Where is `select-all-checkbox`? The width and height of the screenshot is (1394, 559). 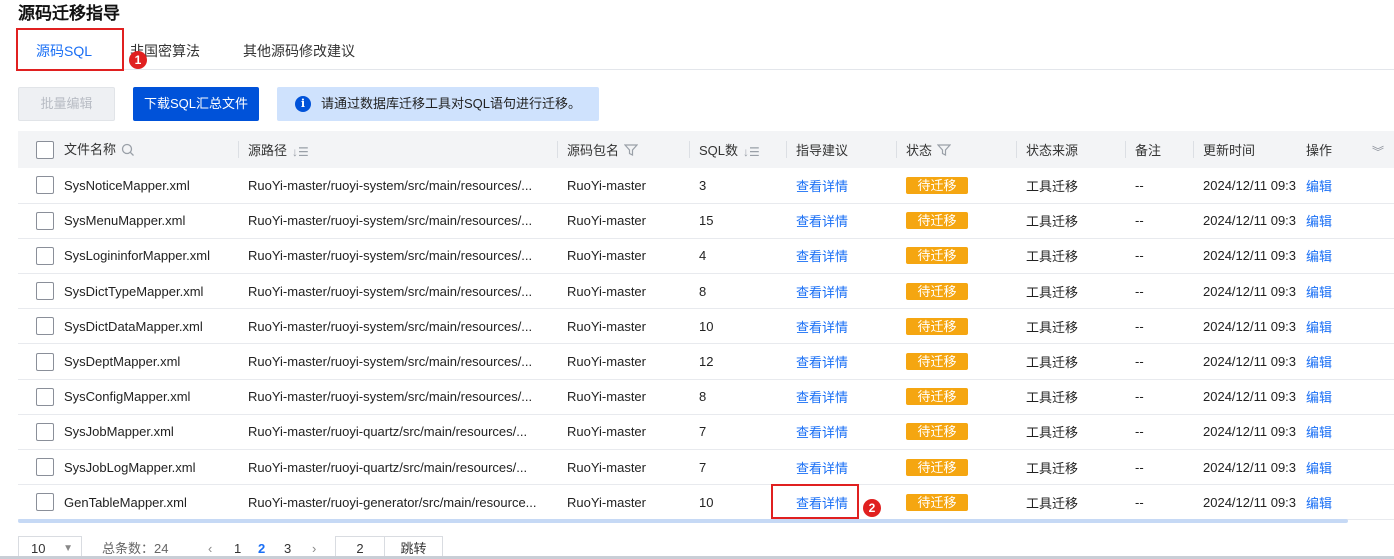
select-all-checkbox is located at coordinates (45, 149).